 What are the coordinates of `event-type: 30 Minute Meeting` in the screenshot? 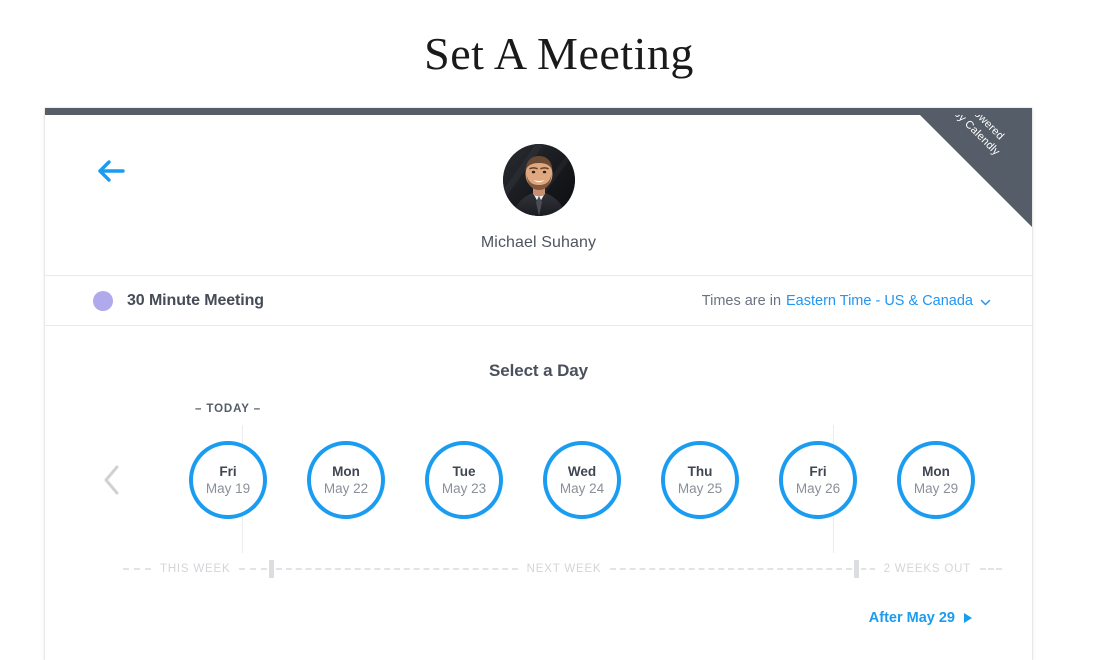 It's located at (178, 300).